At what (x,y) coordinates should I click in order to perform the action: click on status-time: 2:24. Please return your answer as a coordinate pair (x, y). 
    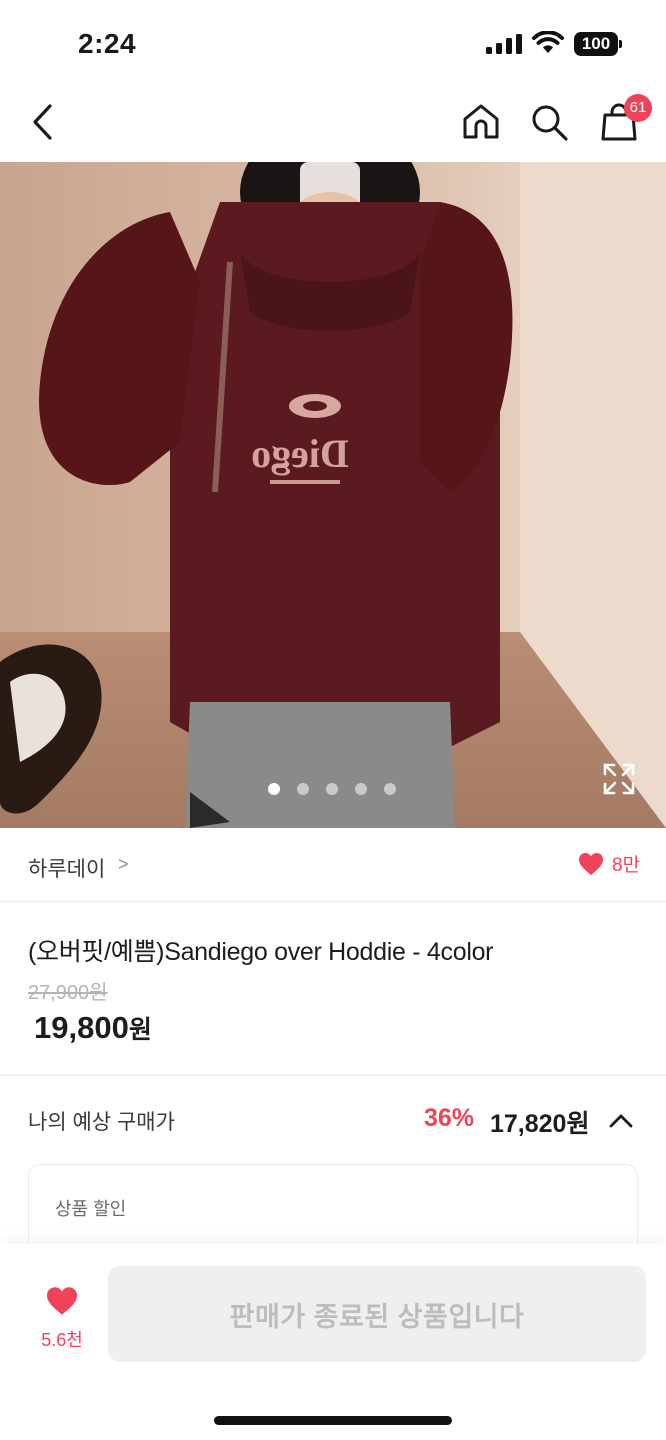
    Looking at the image, I should click on (107, 43).